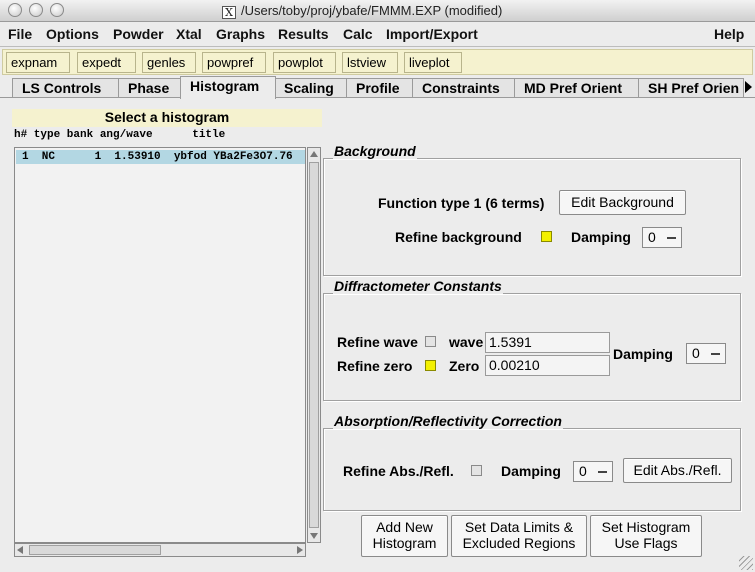  Describe the element at coordinates (398, 471) in the screenshot. I see `refine-abs-label: Refine Abs./Refl.` at that location.